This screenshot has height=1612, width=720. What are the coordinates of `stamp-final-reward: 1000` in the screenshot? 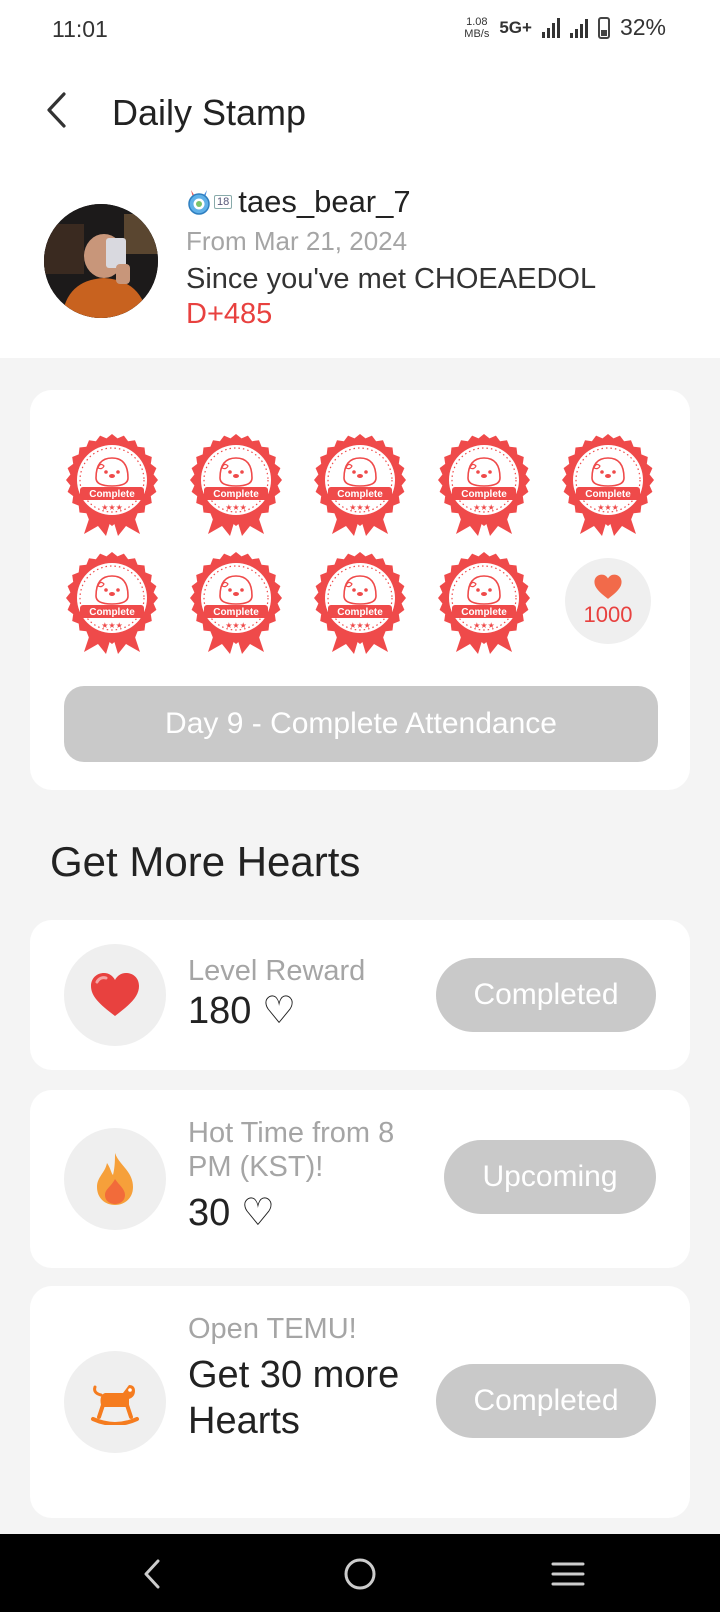 It's located at (608, 602).